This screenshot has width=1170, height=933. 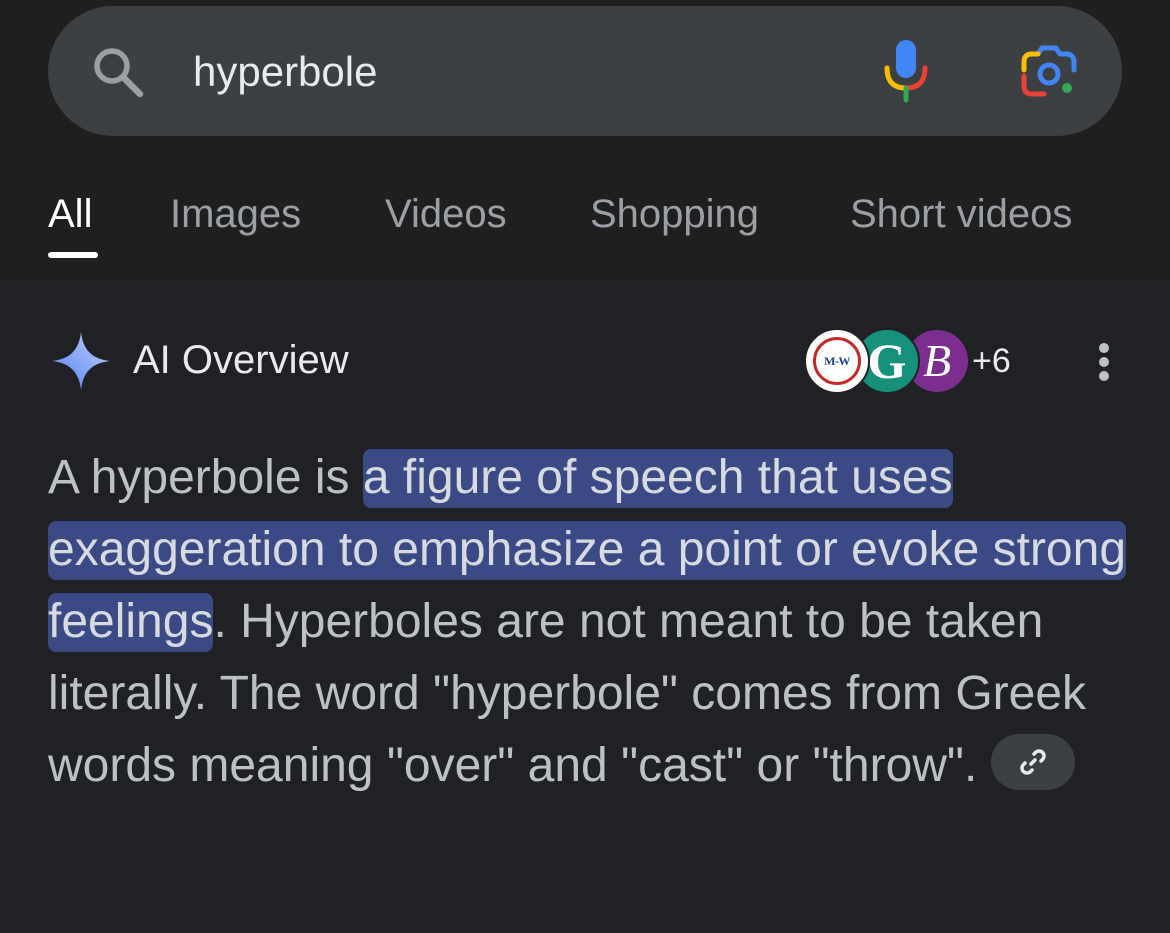 I want to click on tab-videos: Videos, so click(x=446, y=214).